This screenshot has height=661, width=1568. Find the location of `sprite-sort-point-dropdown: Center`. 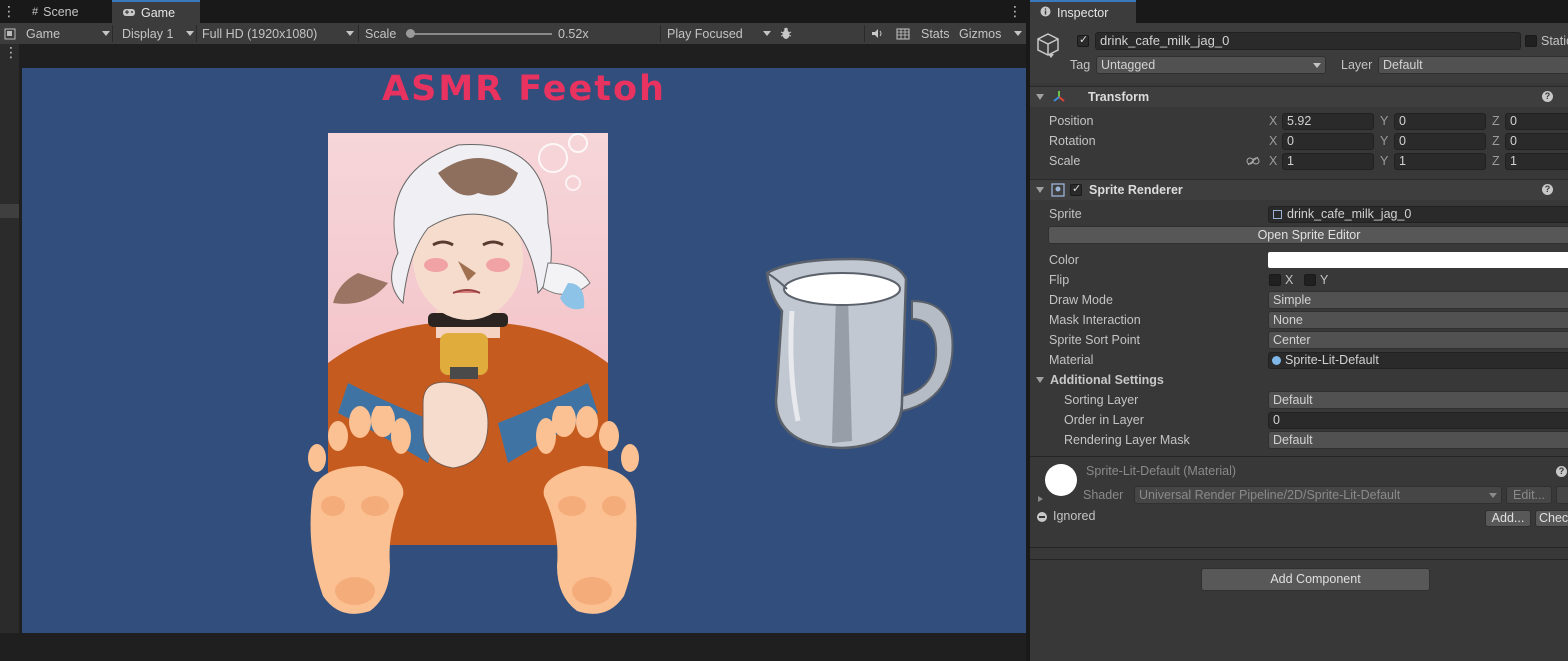

sprite-sort-point-dropdown: Center is located at coordinates (1418, 340).